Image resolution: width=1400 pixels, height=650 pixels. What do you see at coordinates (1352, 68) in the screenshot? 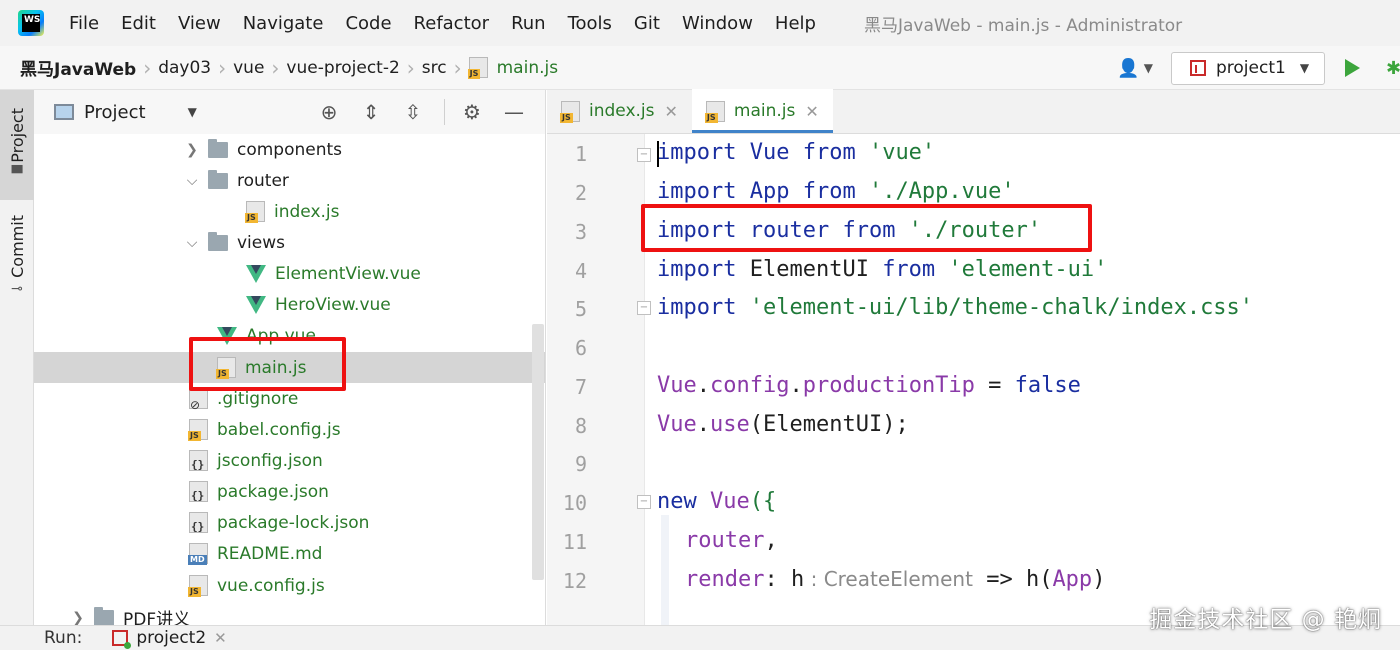
I see `run-icon` at bounding box center [1352, 68].